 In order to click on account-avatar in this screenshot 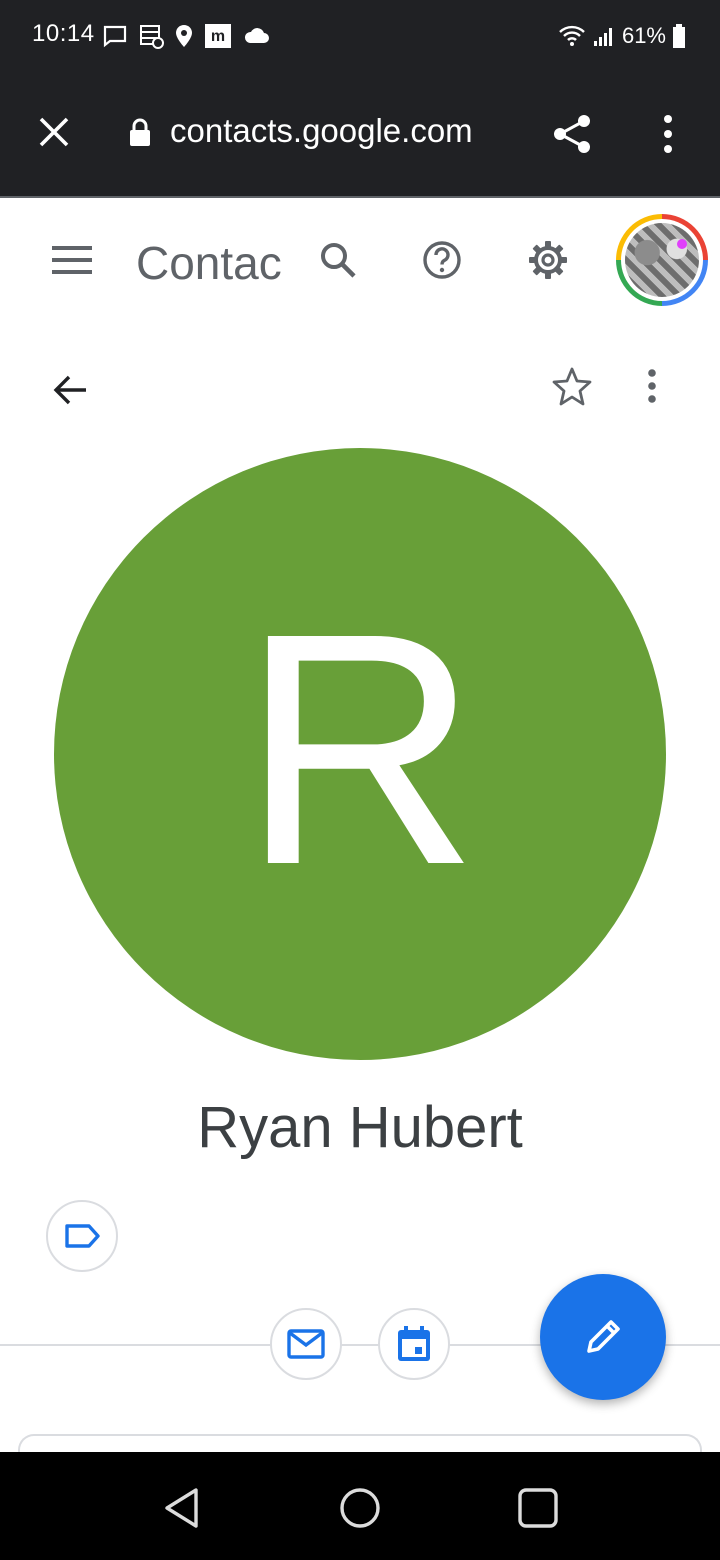, I will do `click(662, 260)`.